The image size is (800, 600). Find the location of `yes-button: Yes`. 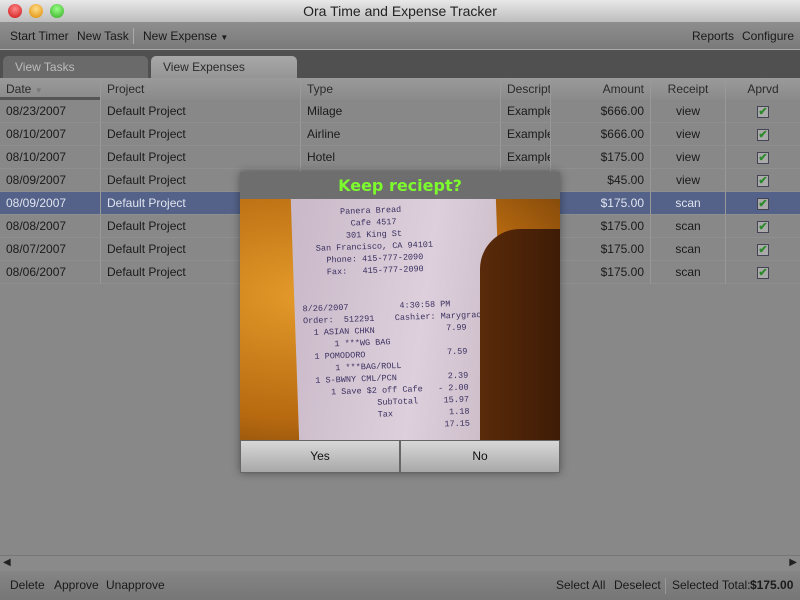

yes-button: Yes is located at coordinates (320, 456).